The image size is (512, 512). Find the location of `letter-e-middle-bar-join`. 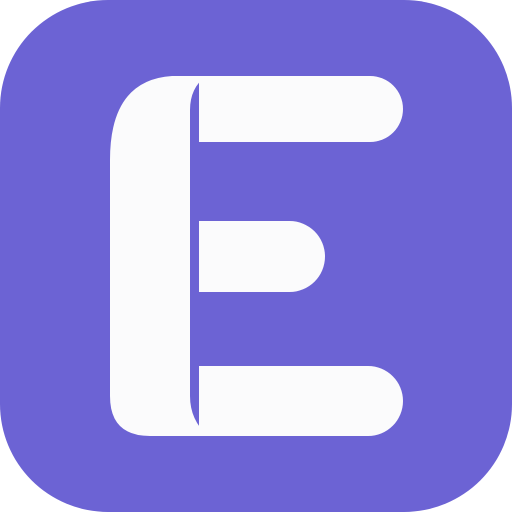

letter-e-middle-bar-join is located at coordinates (219, 256).